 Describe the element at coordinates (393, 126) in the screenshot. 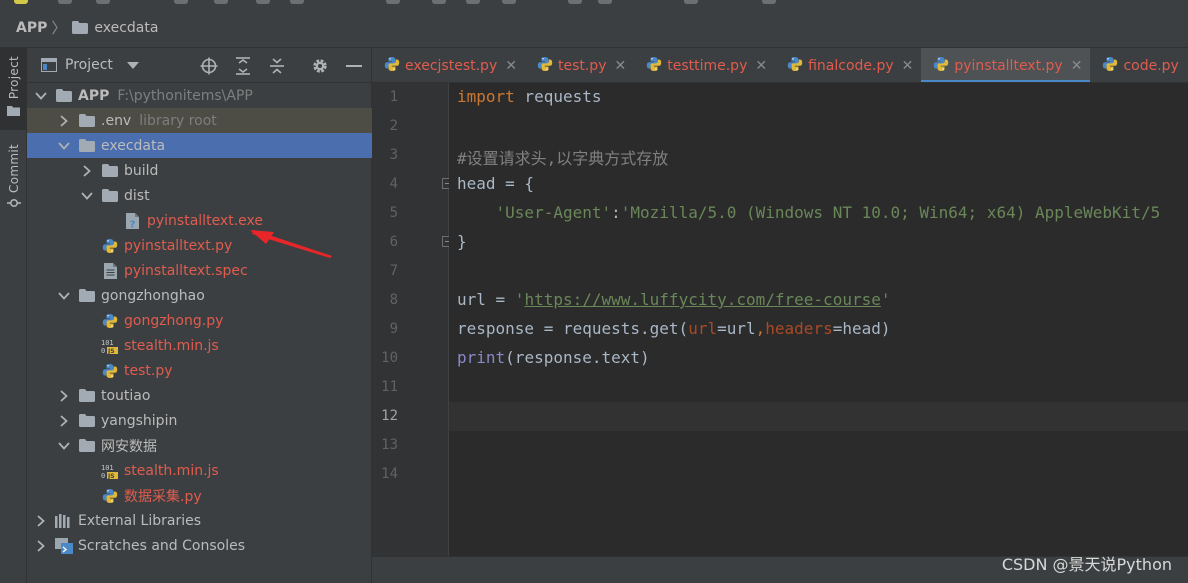

I see `line-number: 2` at that location.